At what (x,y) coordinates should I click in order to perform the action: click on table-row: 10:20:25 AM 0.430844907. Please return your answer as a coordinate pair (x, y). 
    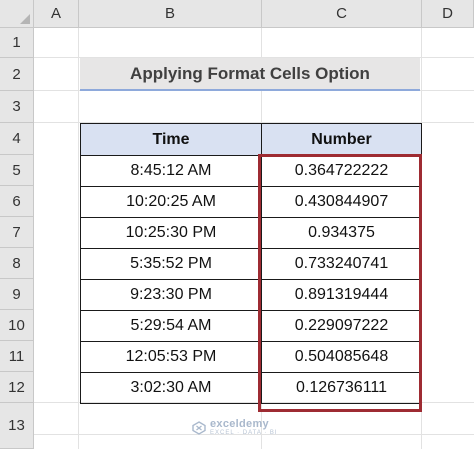
    Looking at the image, I should click on (251, 202).